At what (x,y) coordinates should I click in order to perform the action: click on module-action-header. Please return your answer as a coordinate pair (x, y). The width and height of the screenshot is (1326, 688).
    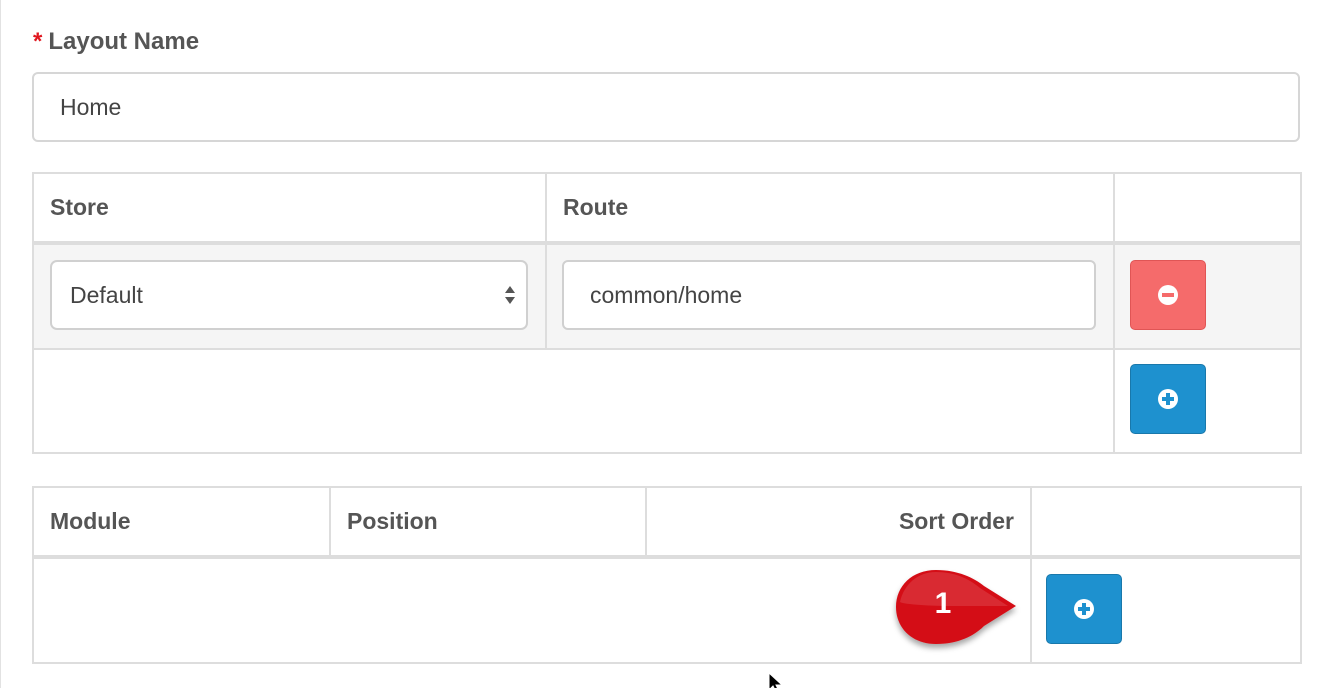
    Looking at the image, I should click on (1166, 522).